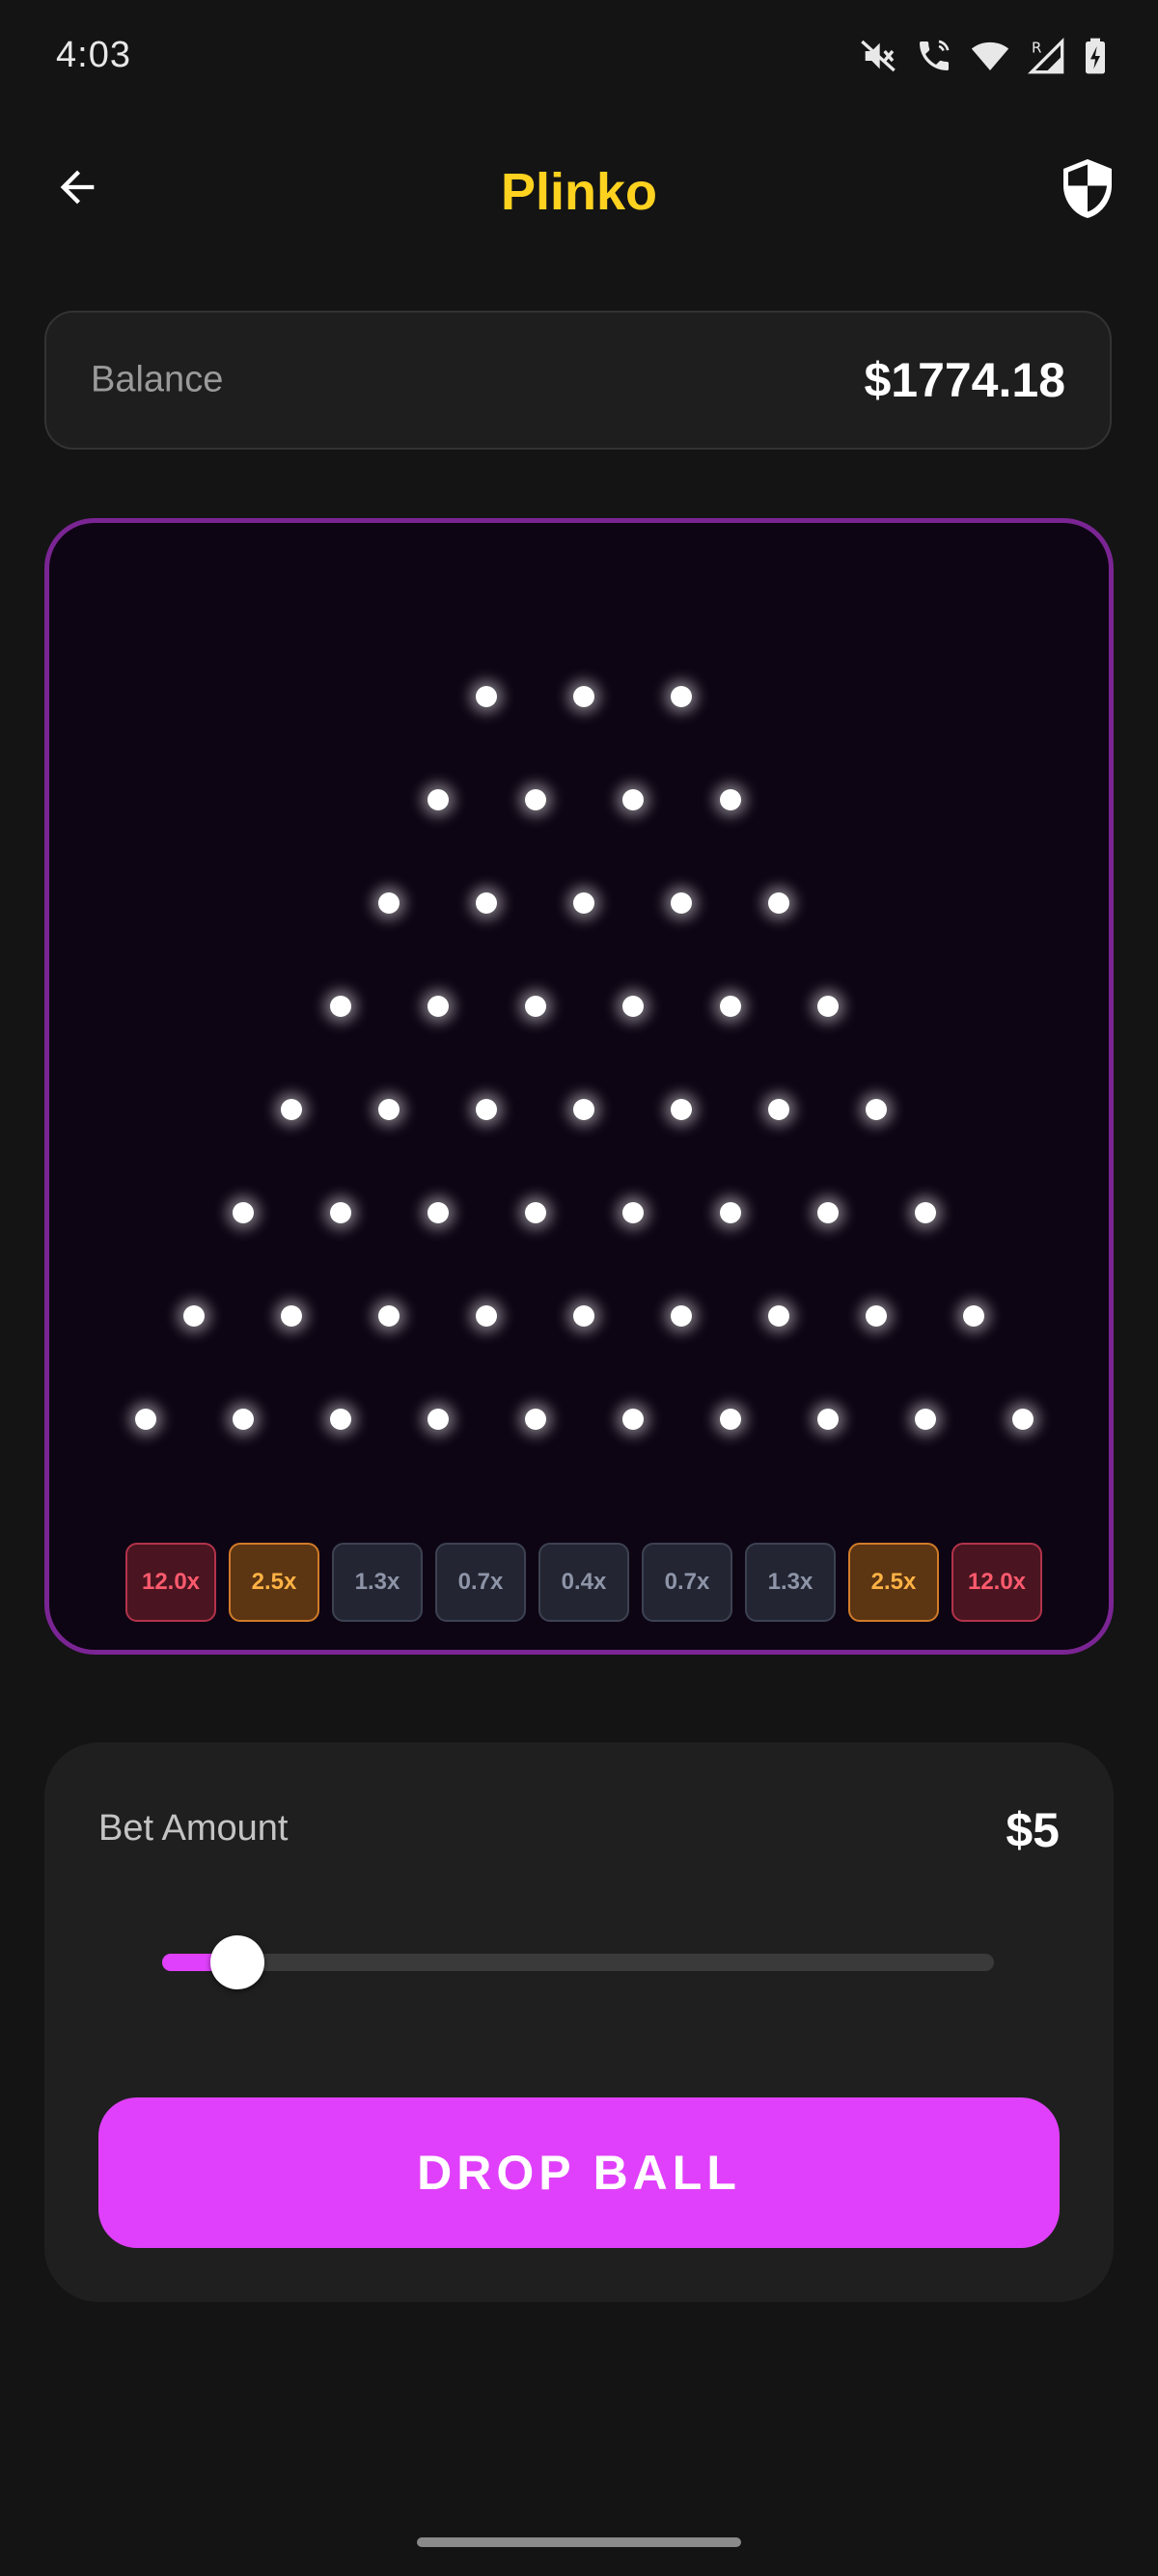 This screenshot has height=2576, width=1158. I want to click on multiplier-bucket: 0.4x, so click(583, 1583).